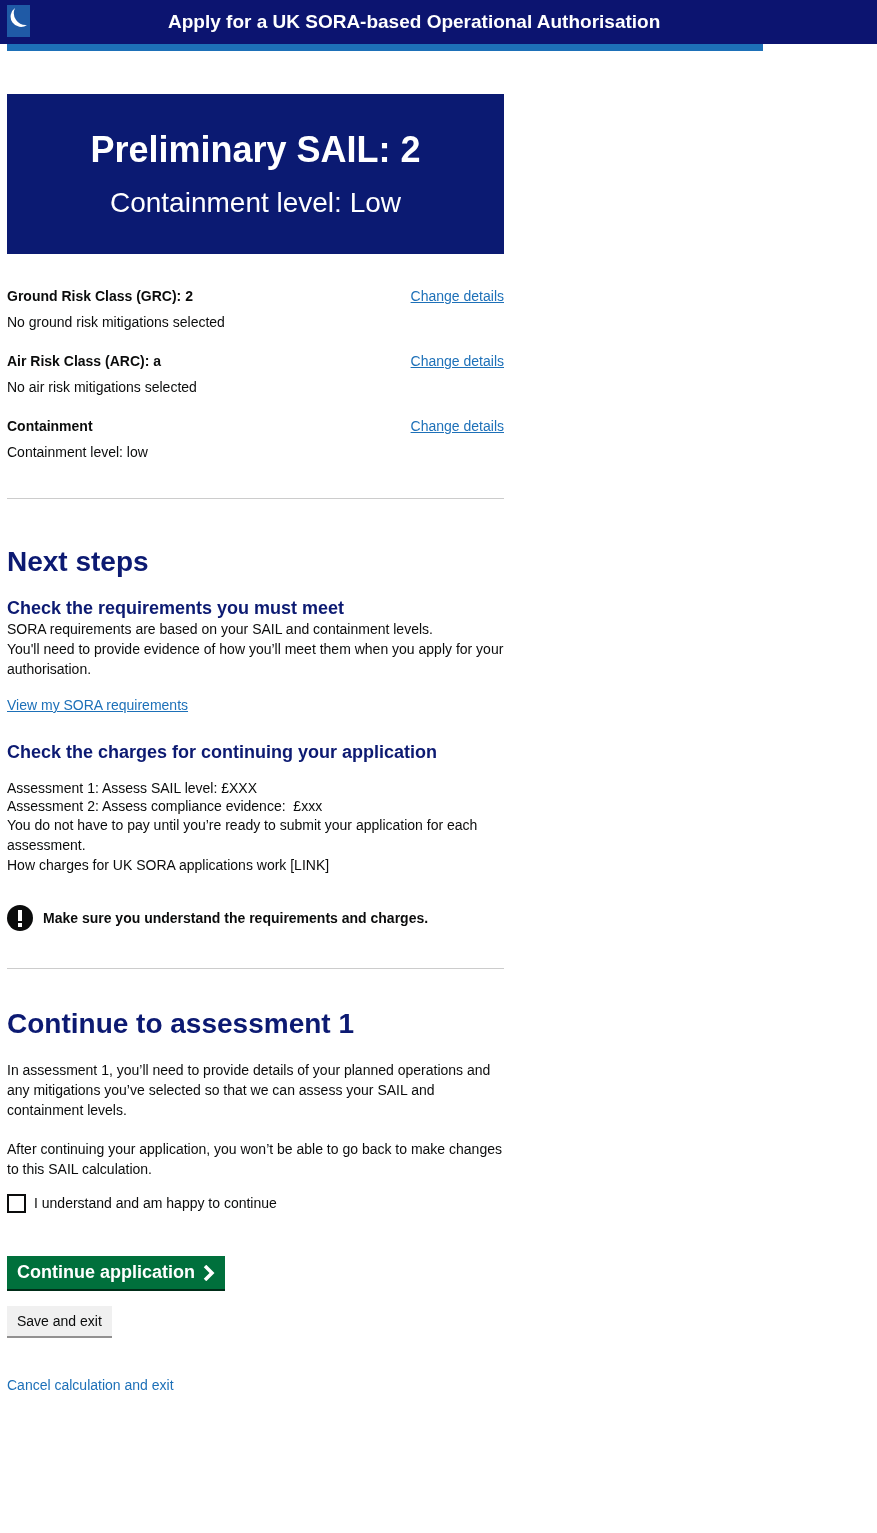 This screenshot has width=877, height=1533. I want to click on summary-label: Containment, so click(50, 426).